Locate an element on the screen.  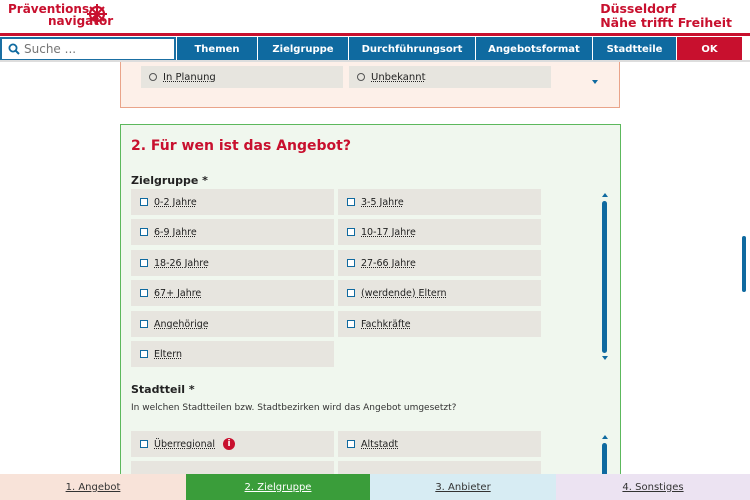
stadtteil-label: Stadtteil * is located at coordinates (163, 389).